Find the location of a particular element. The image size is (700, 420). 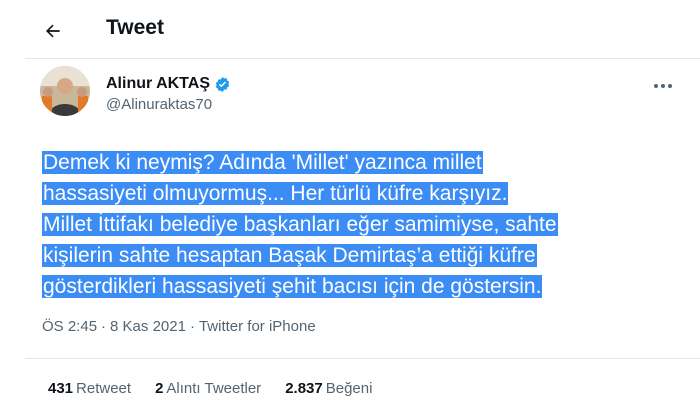

avatar-image is located at coordinates (65, 91).